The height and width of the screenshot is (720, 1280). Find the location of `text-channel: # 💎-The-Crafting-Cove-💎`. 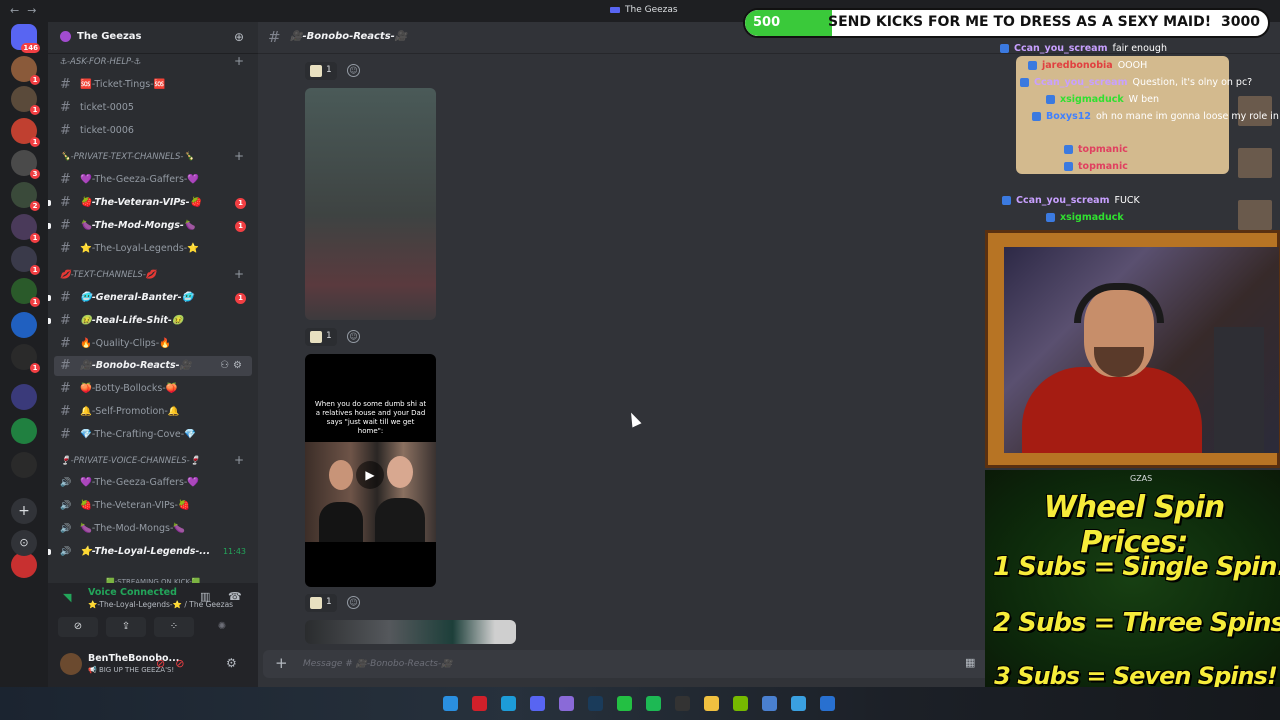

text-channel: # 💎-The-Crafting-Cove-💎 is located at coordinates (153, 435).